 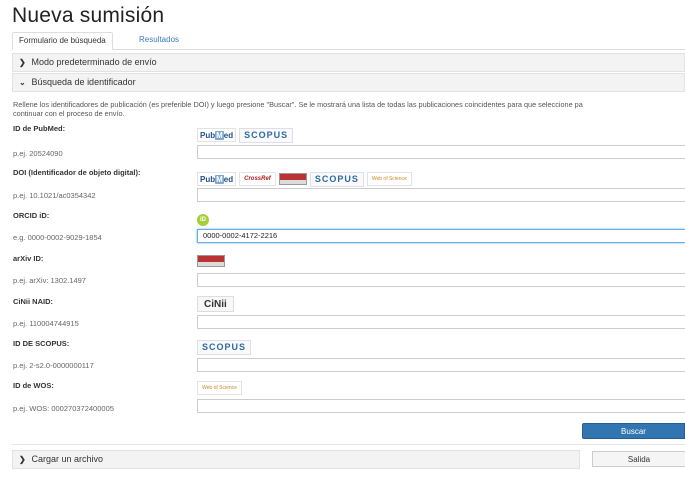 I want to click on scopus-id-hint: p.ej. 2-s2.0-0000000117, so click(x=53, y=365).